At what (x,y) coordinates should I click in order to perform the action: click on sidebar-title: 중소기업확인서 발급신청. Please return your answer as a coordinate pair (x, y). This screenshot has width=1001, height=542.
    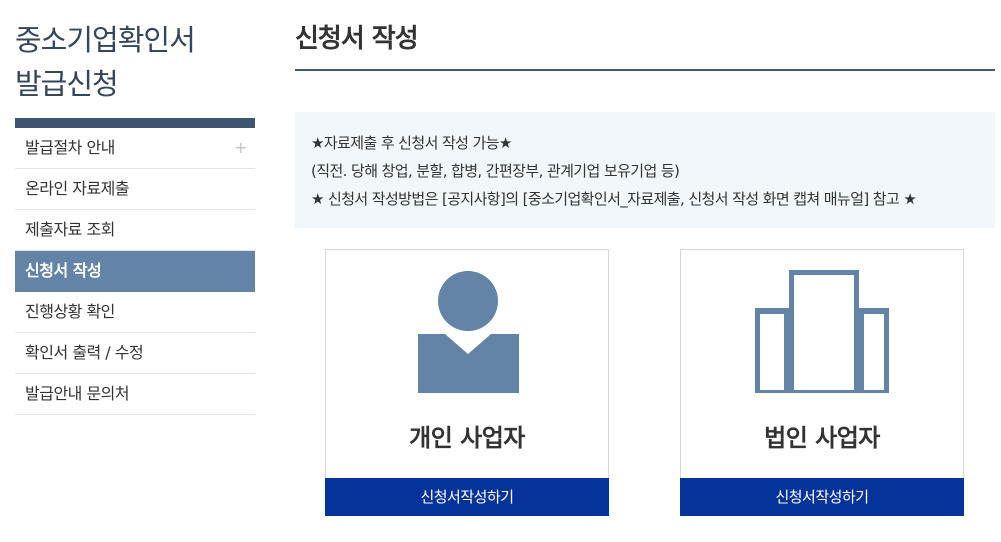
    Looking at the image, I should click on (135, 62).